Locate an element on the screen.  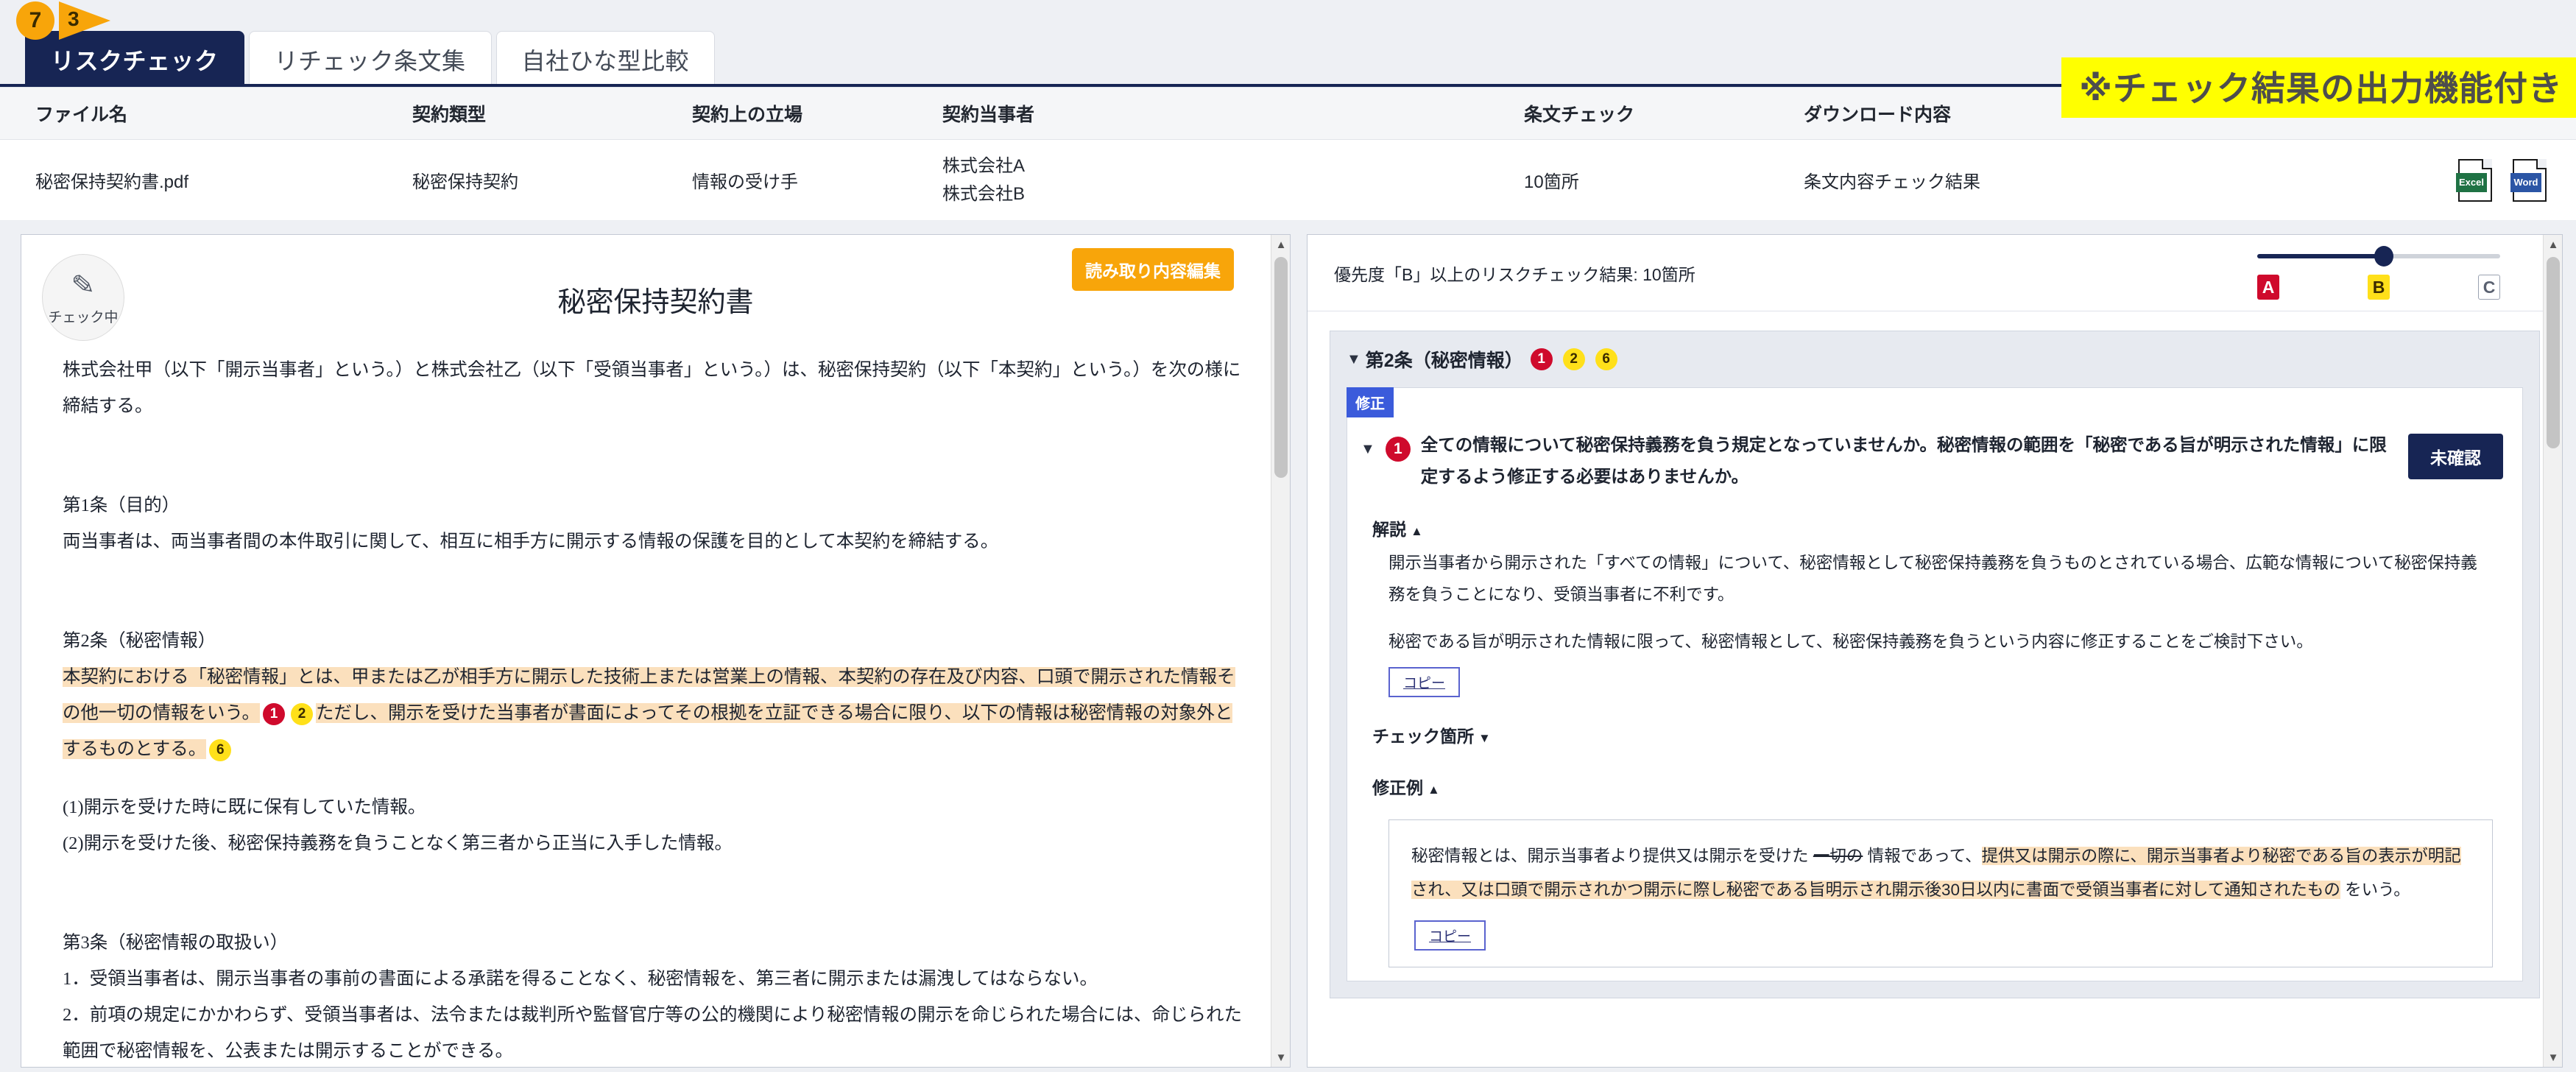
clause-badge-2: 2 is located at coordinates (1573, 359).